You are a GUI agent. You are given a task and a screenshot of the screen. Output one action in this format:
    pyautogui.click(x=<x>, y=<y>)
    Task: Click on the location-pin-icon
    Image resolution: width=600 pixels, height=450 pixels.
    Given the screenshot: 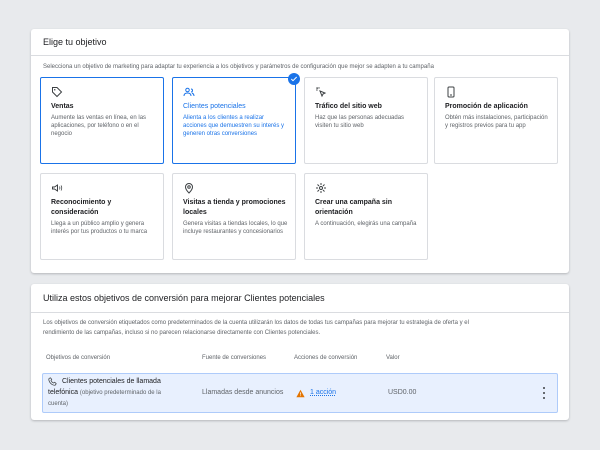 What is the action you would take?
    pyautogui.click(x=189, y=188)
    